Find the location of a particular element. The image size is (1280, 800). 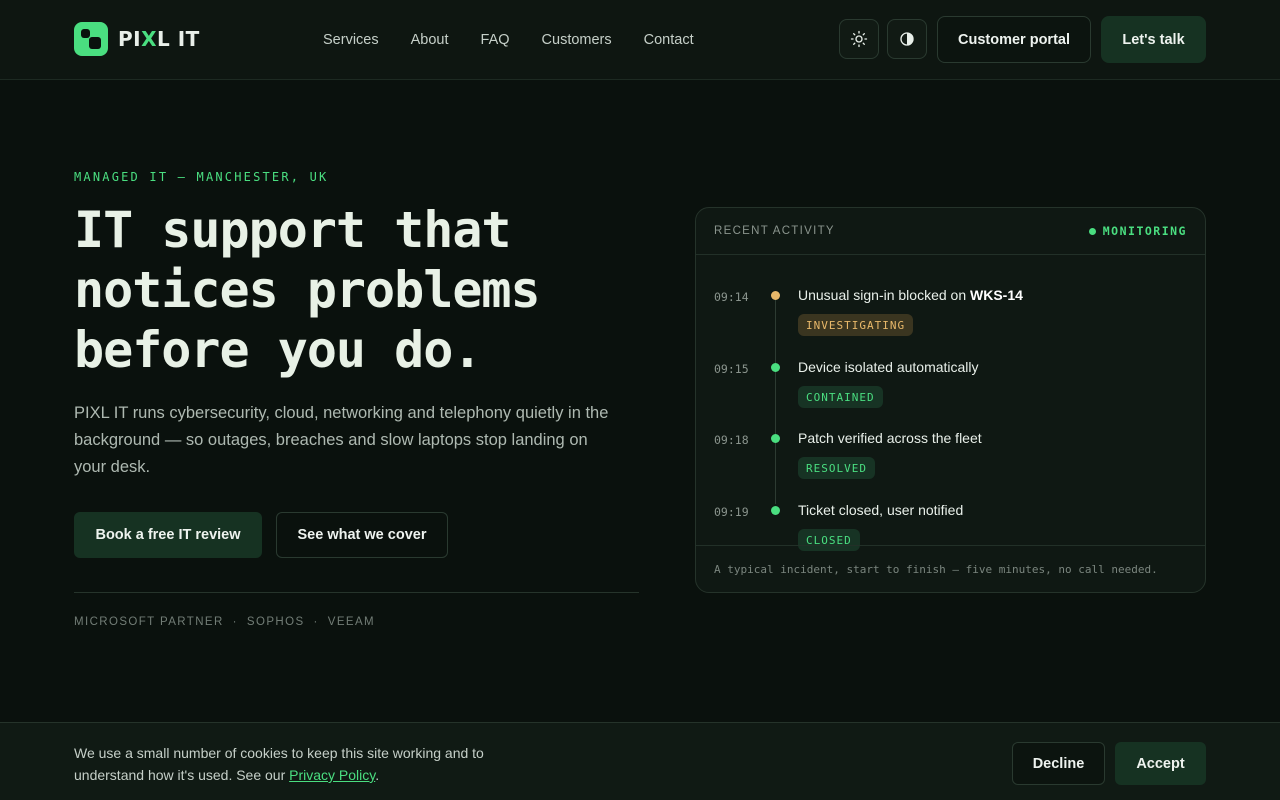

partner-sophos: SOPHOS is located at coordinates (275, 622).